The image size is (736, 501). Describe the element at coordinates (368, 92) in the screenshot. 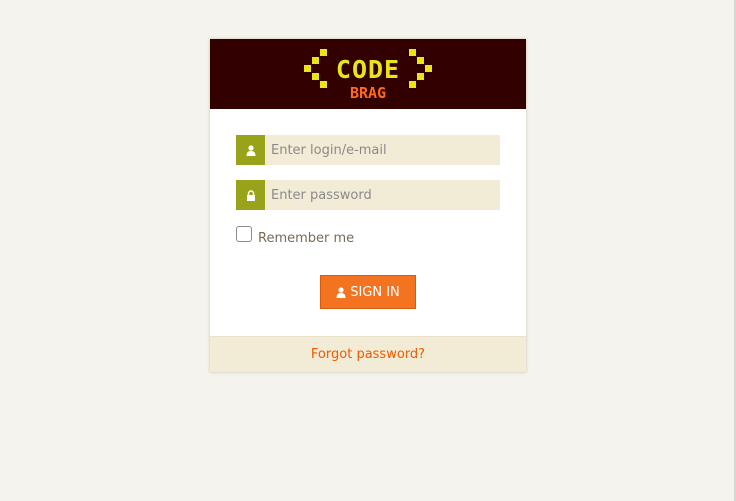

I see `logo-brag-text: BRAG` at that location.